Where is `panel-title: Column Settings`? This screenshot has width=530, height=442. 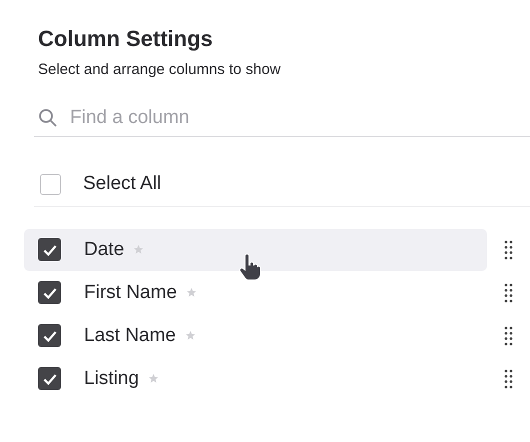
panel-title: Column Settings is located at coordinates (126, 39).